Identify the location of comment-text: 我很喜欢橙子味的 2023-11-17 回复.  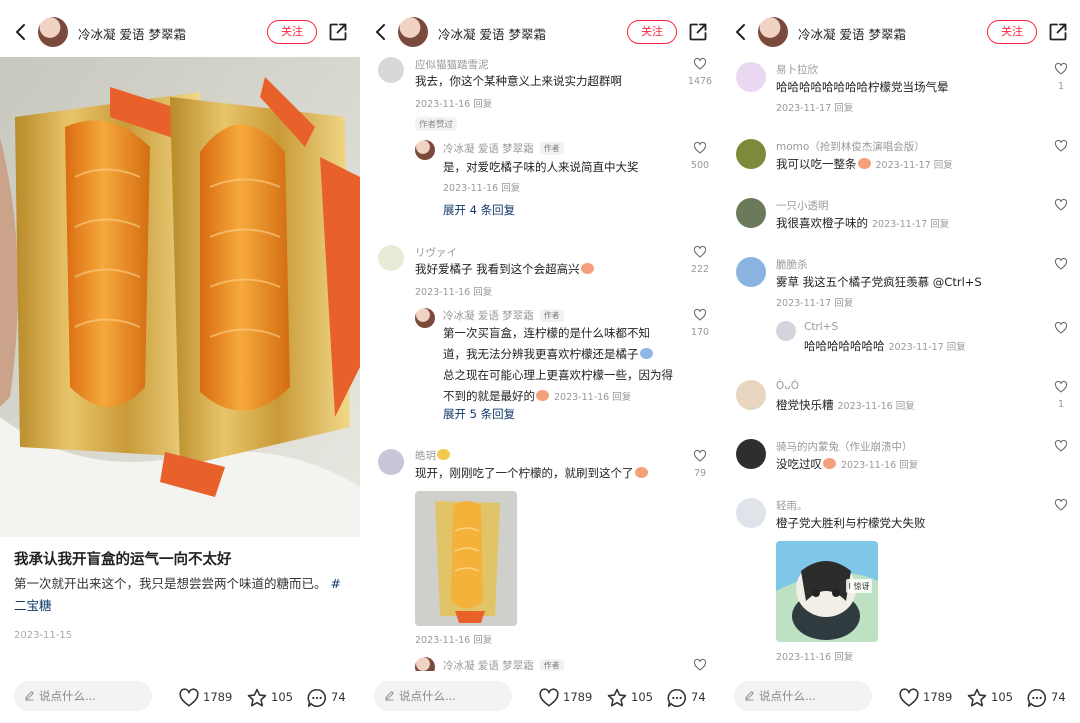
(862, 224).